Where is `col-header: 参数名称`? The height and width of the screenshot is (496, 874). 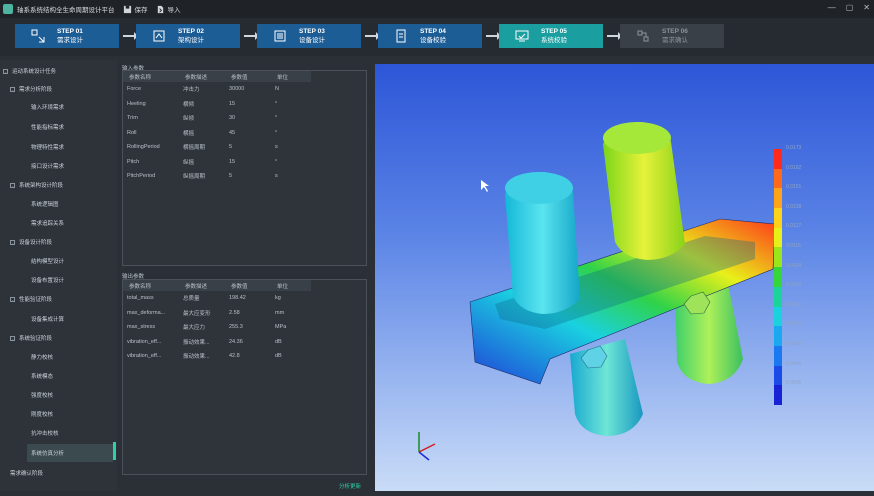 col-header: 参数名称 is located at coordinates (151, 285).